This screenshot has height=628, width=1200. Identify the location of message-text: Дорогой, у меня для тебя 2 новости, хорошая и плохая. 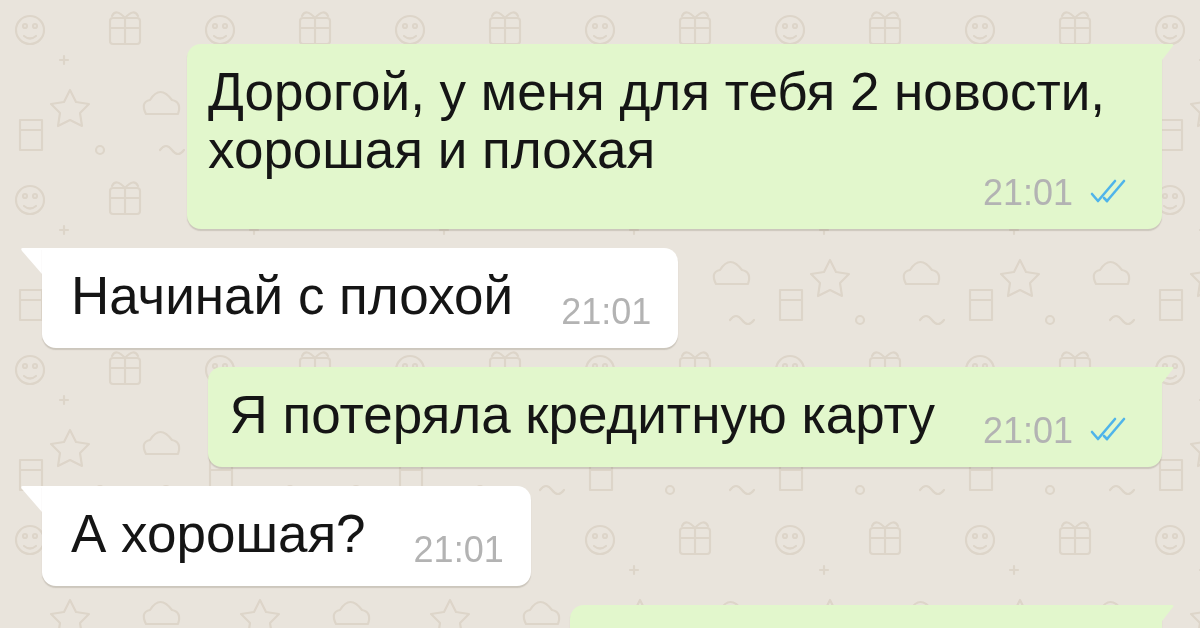
(657, 121).